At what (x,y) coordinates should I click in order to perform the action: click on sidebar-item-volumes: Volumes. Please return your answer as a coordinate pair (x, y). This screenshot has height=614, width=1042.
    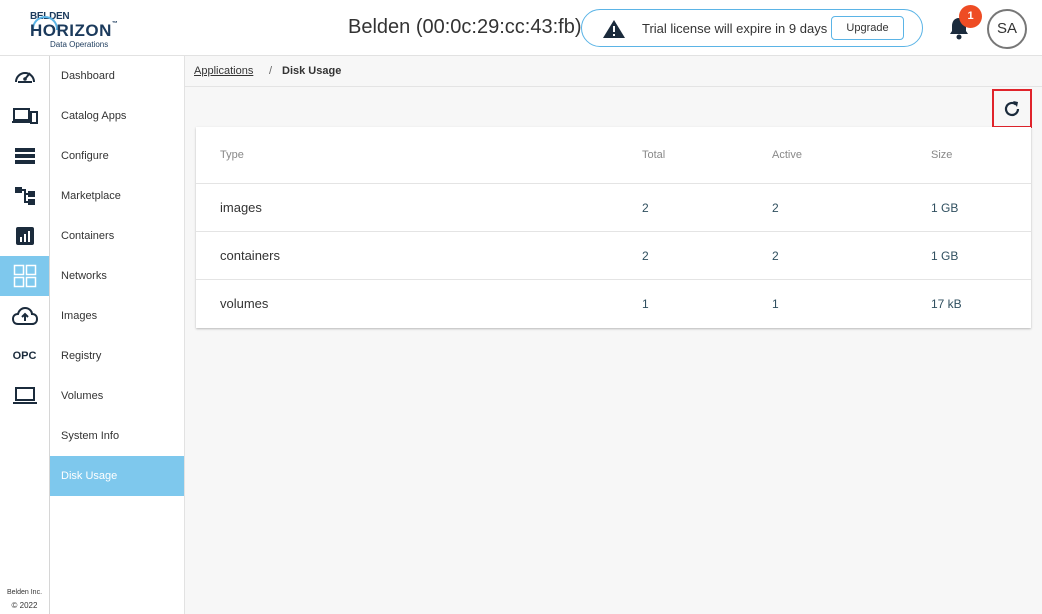
    Looking at the image, I should click on (117, 396).